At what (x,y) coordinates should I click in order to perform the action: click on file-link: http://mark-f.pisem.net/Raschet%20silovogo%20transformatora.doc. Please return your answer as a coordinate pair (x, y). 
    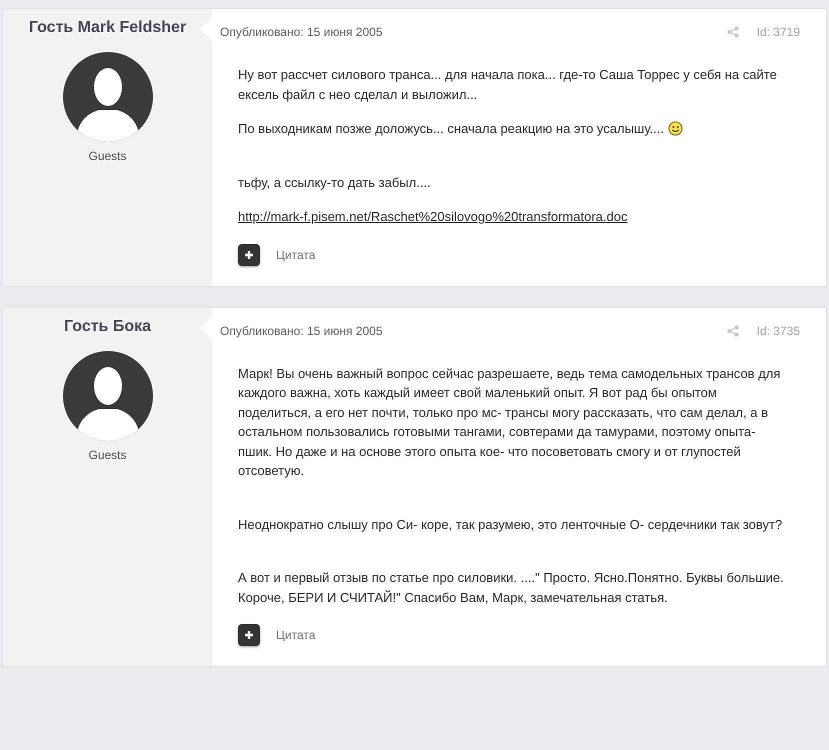
    Looking at the image, I should click on (433, 216).